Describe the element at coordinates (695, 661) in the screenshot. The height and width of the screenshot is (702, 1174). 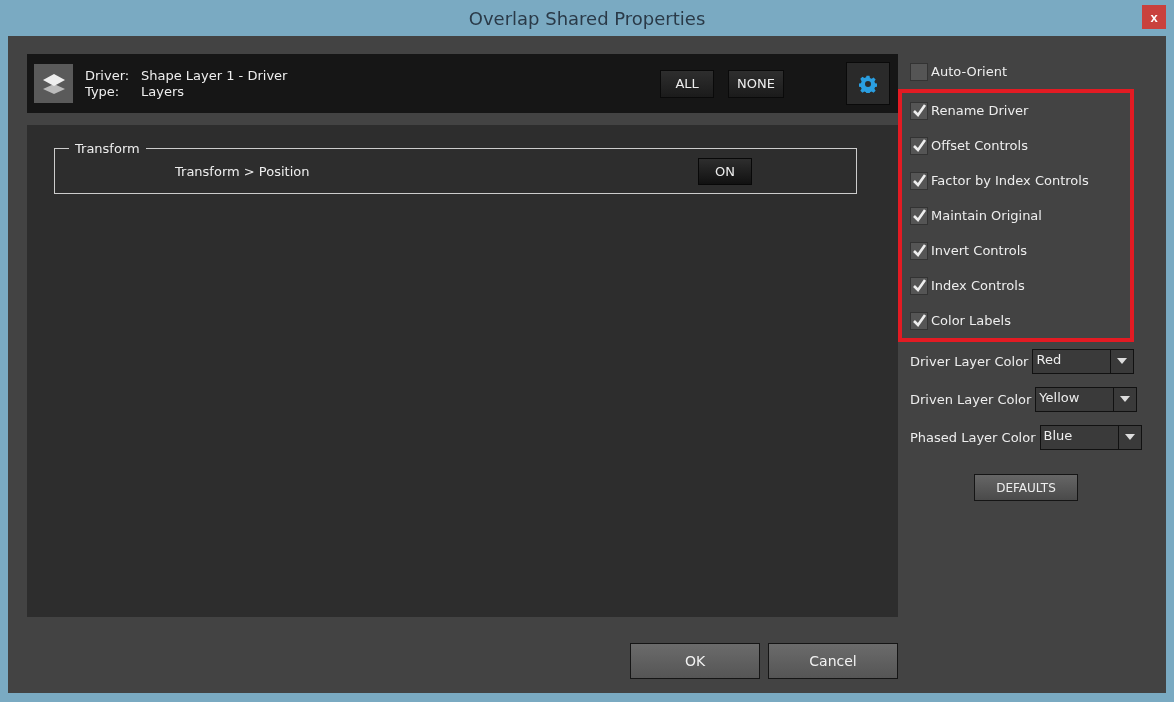
I see `dialog-button: OK` at that location.